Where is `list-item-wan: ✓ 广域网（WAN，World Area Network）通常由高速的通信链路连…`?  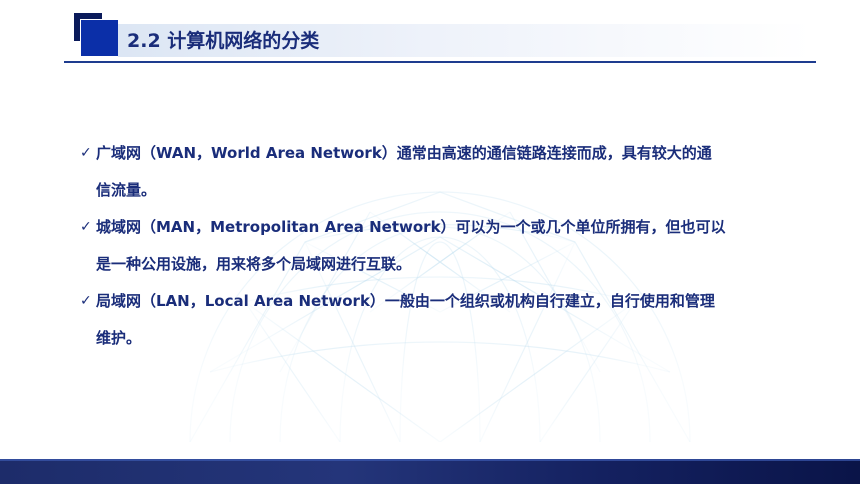
list-item-wan: ✓ 广域网（WAN，World Area Network）通常由高速的通信链路连… is located at coordinates (440, 171).